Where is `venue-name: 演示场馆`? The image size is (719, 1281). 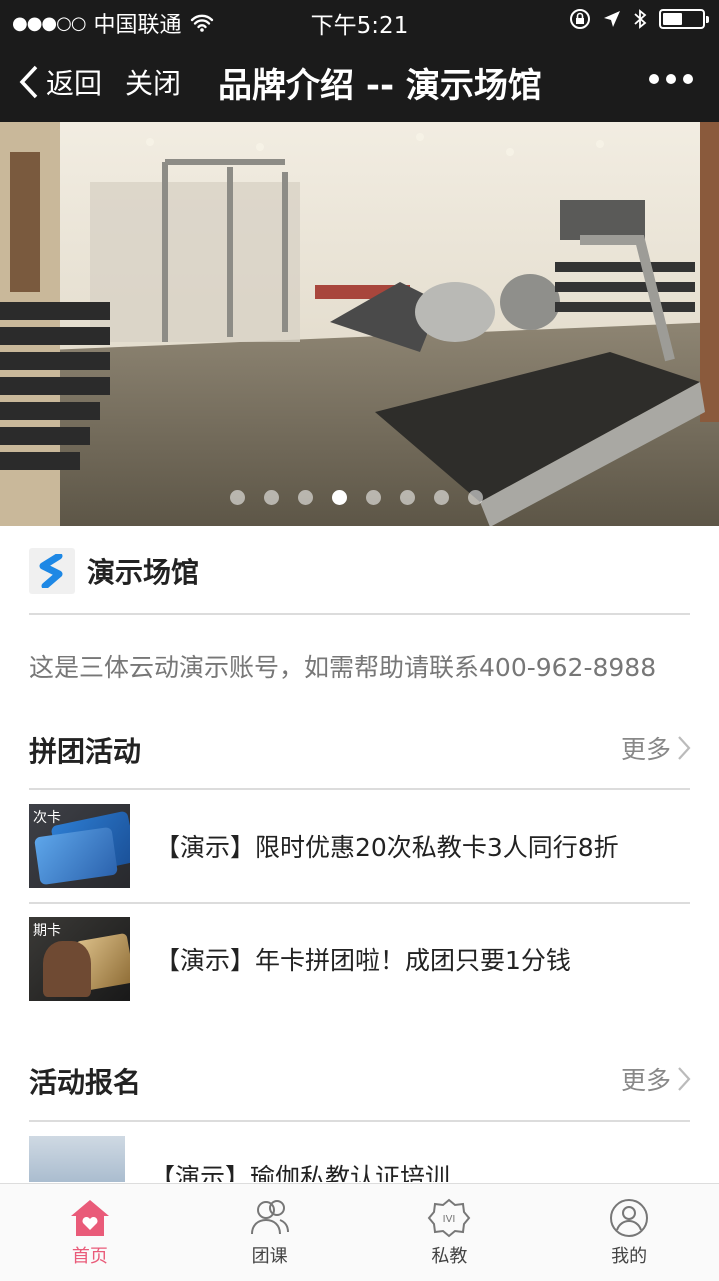 venue-name: 演示场馆 is located at coordinates (143, 572).